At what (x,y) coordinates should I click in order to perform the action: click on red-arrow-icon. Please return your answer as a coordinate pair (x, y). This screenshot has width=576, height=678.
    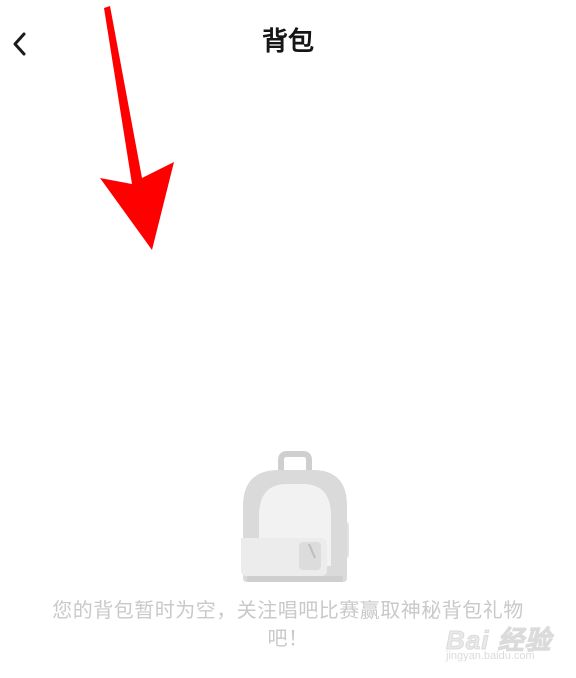
    Looking at the image, I should click on (137, 128).